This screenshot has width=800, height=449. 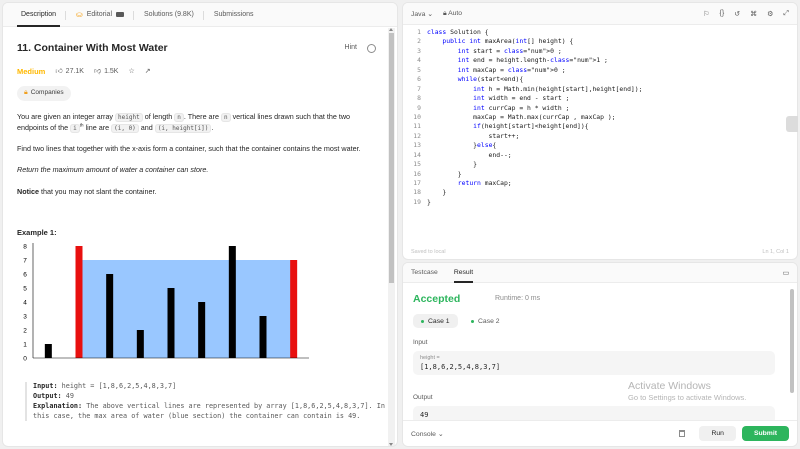 What do you see at coordinates (595, 126) in the screenshot?
I see `code-line: 11 if(height[start]<height[end]){` at bounding box center [595, 126].